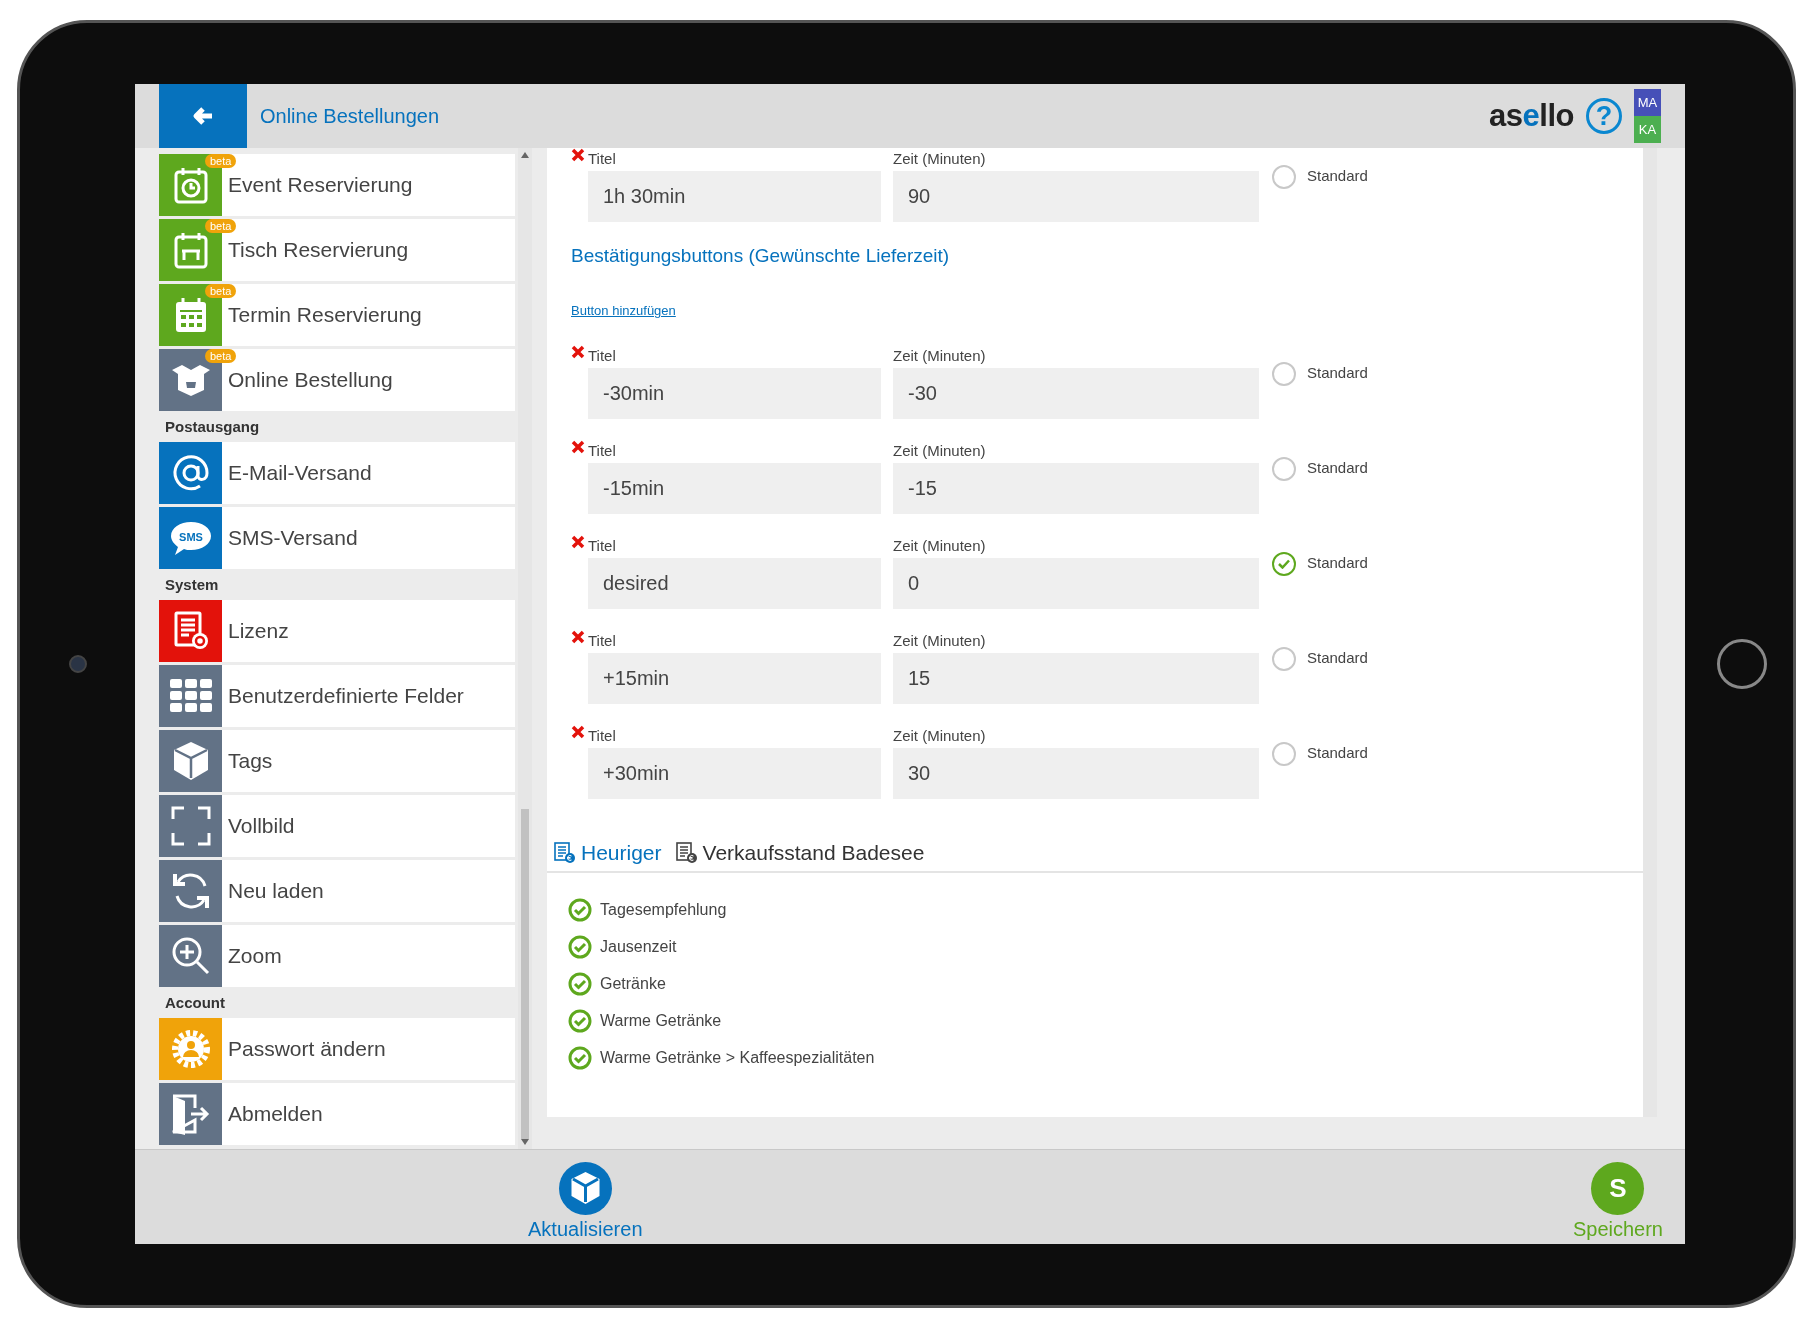 This screenshot has width=1815, height=1331. Describe the element at coordinates (320, 185) in the screenshot. I see `menu-label: Event Reservierung` at that location.